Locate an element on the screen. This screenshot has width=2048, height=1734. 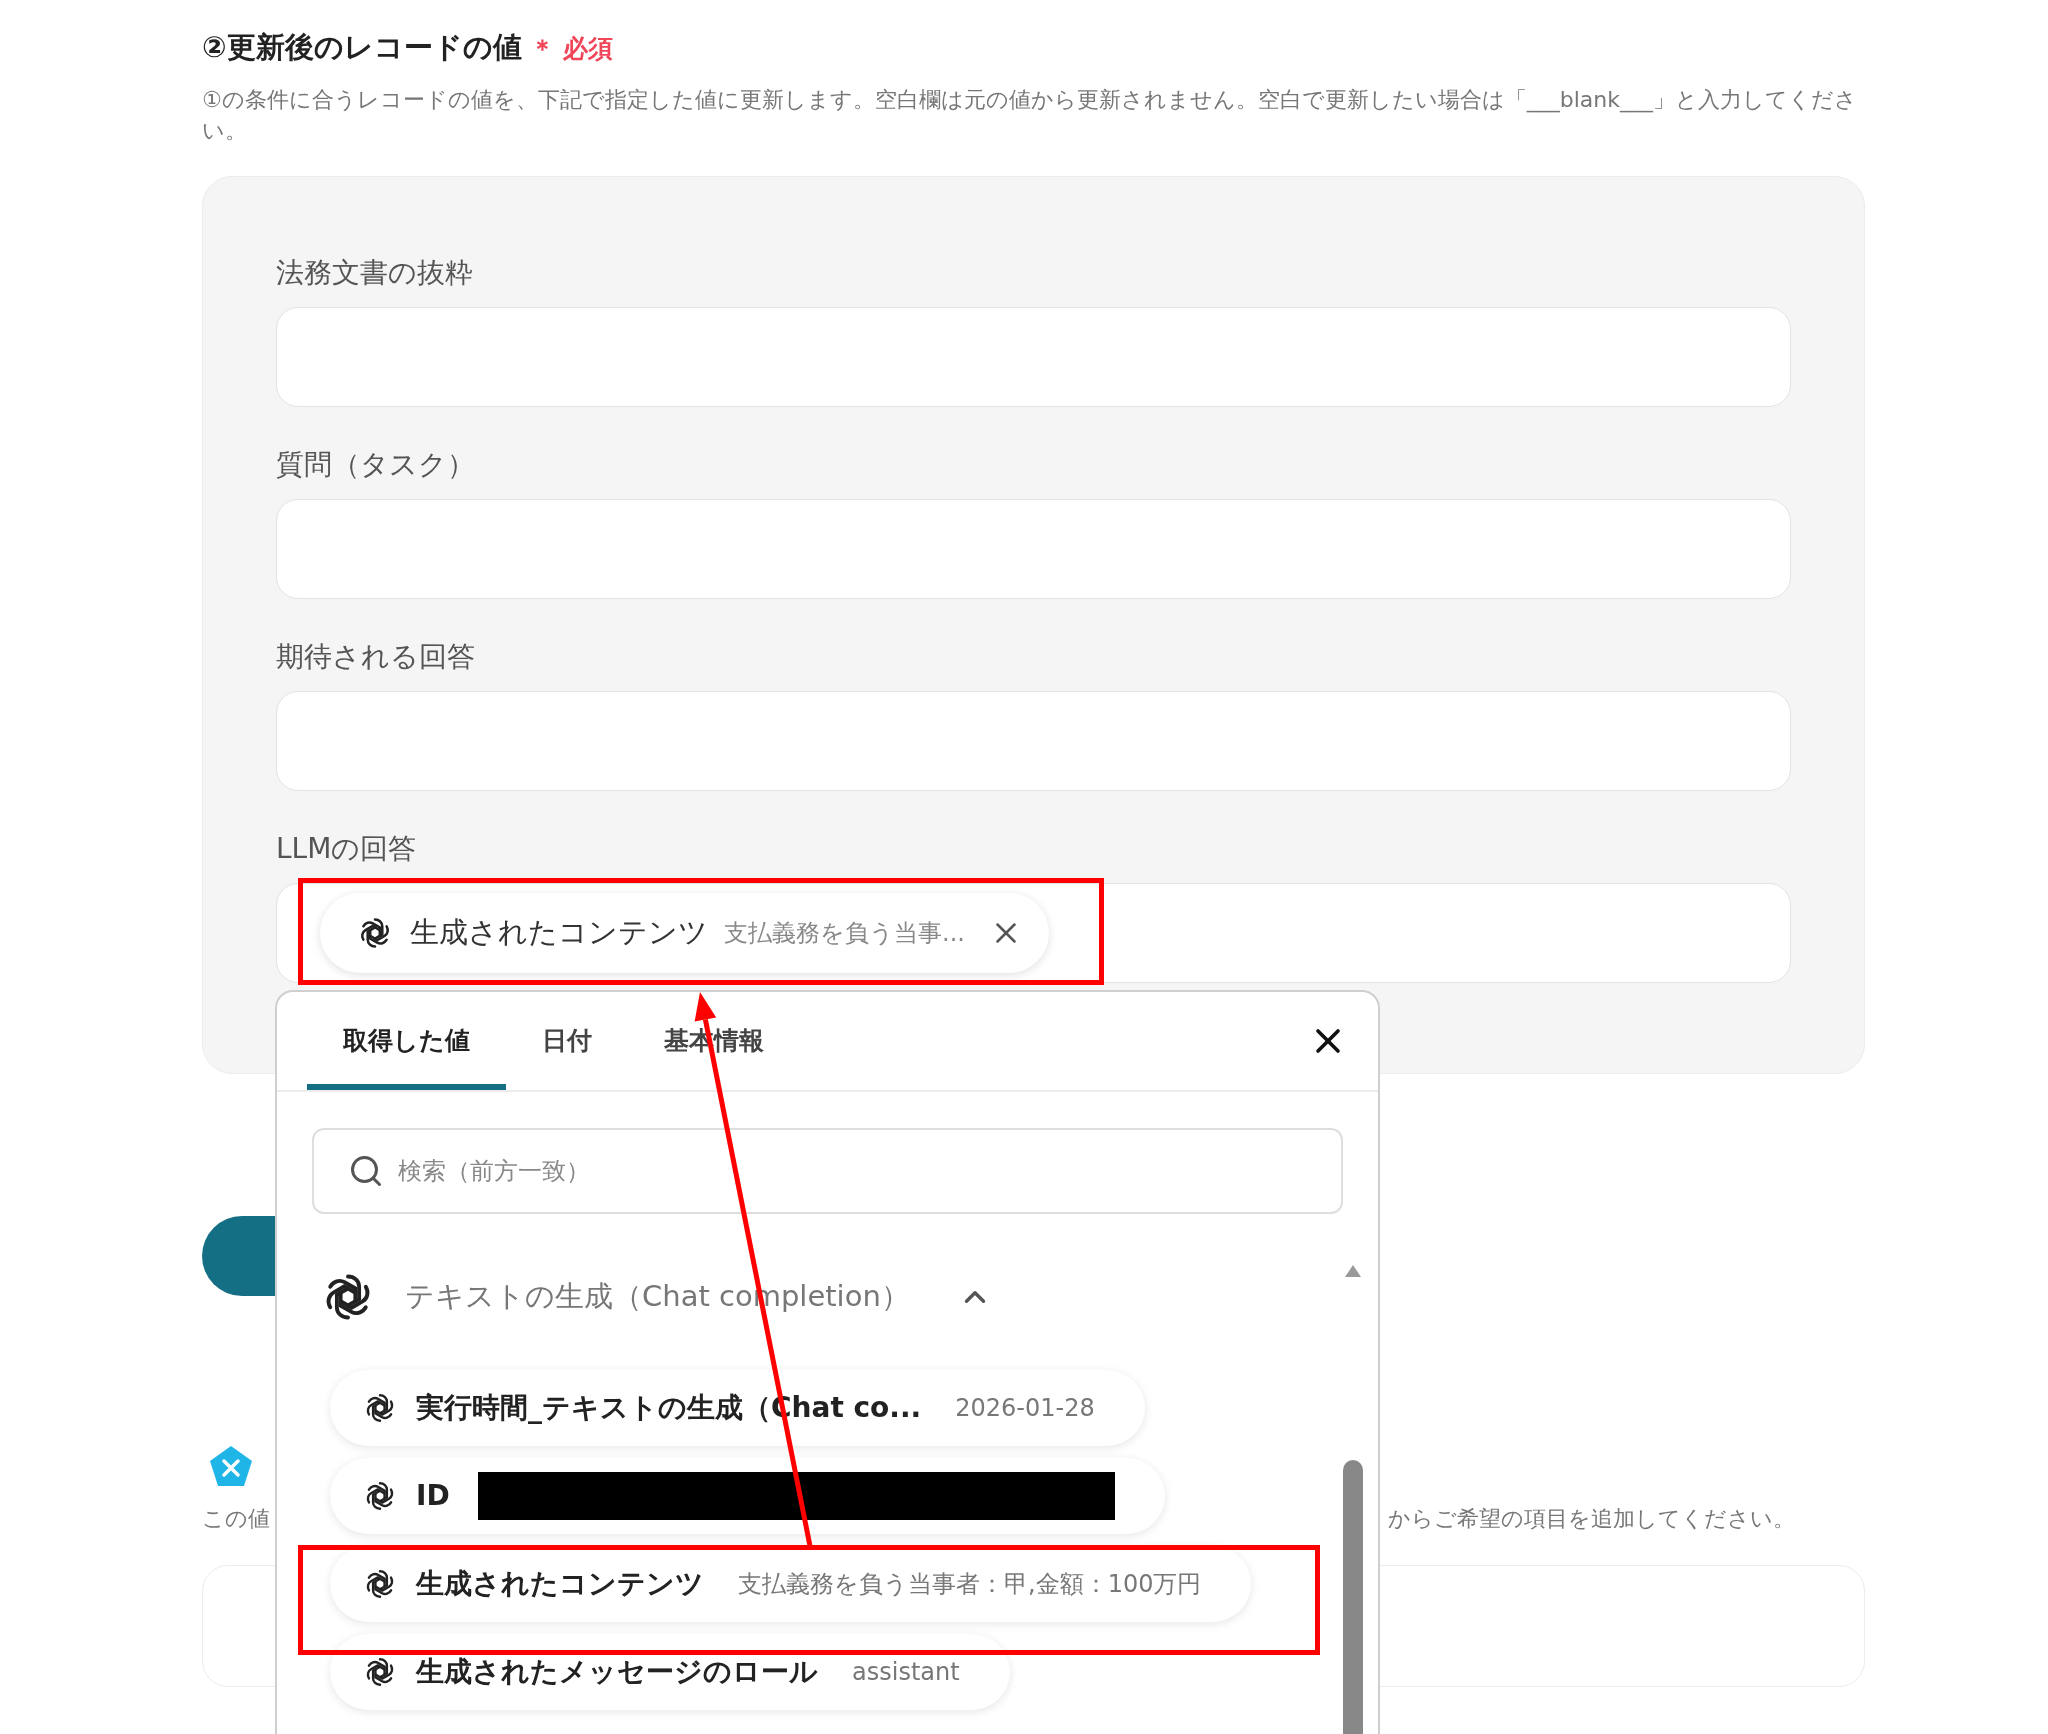
popup-tab: 日付 is located at coordinates (567, 1041).